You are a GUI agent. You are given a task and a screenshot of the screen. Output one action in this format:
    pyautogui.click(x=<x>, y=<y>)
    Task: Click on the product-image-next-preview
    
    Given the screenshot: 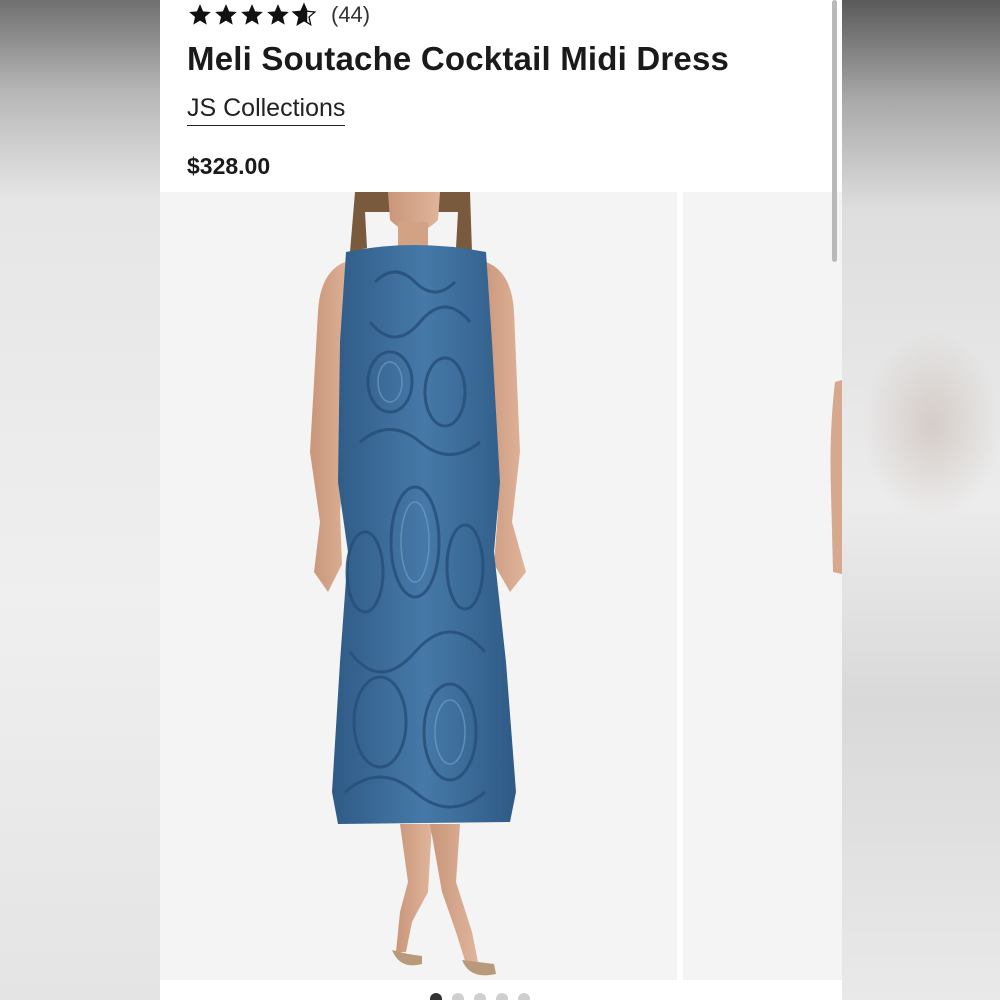 What is the action you would take?
    pyautogui.click(x=762, y=586)
    